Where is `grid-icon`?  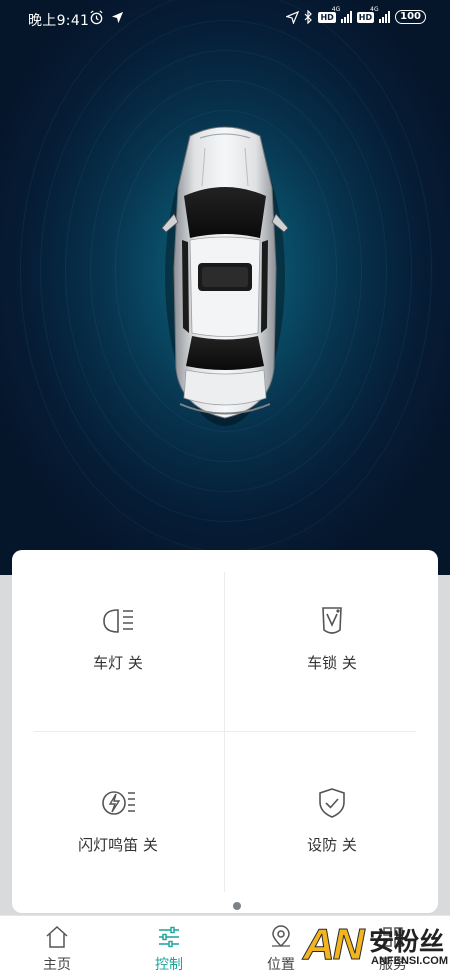
grid-icon is located at coordinates (393, 937).